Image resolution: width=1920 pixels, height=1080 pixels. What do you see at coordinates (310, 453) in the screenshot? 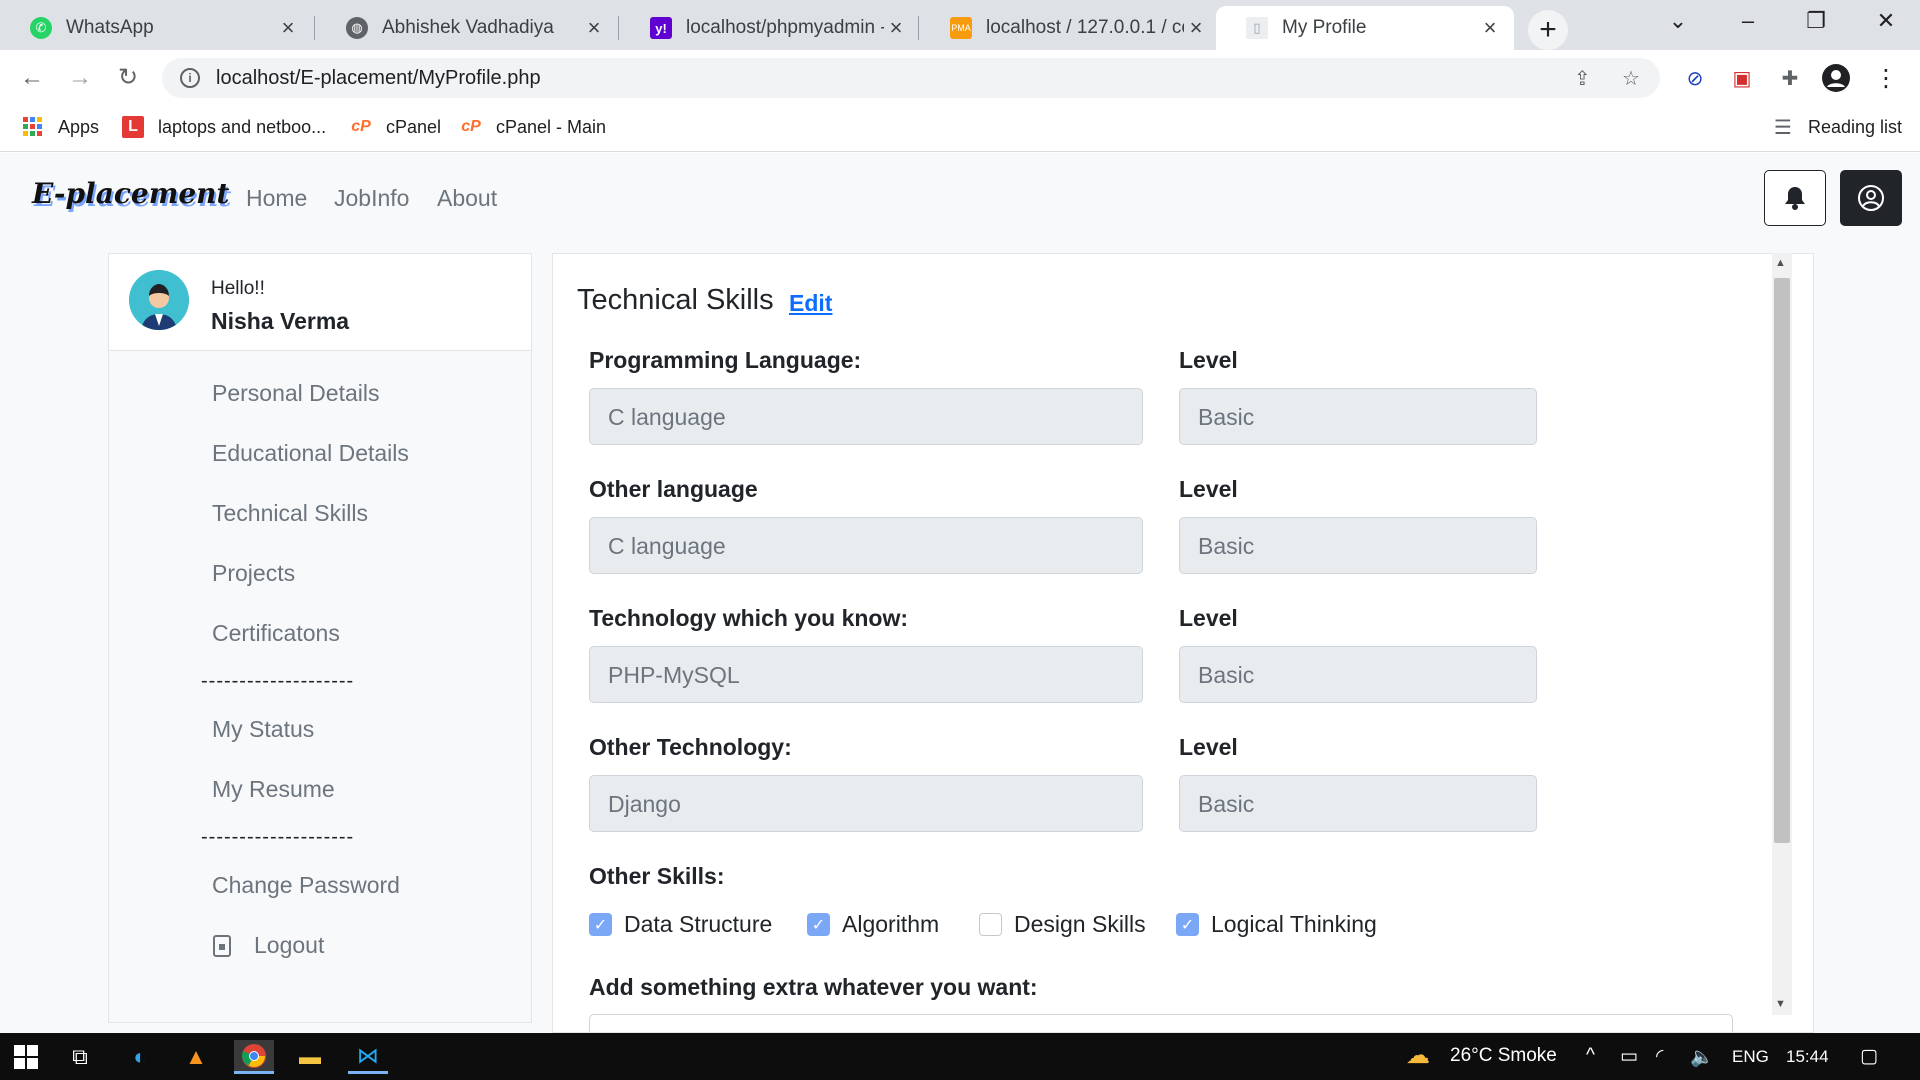
I see `sidebar-item-educational-details: Educational Details` at bounding box center [310, 453].